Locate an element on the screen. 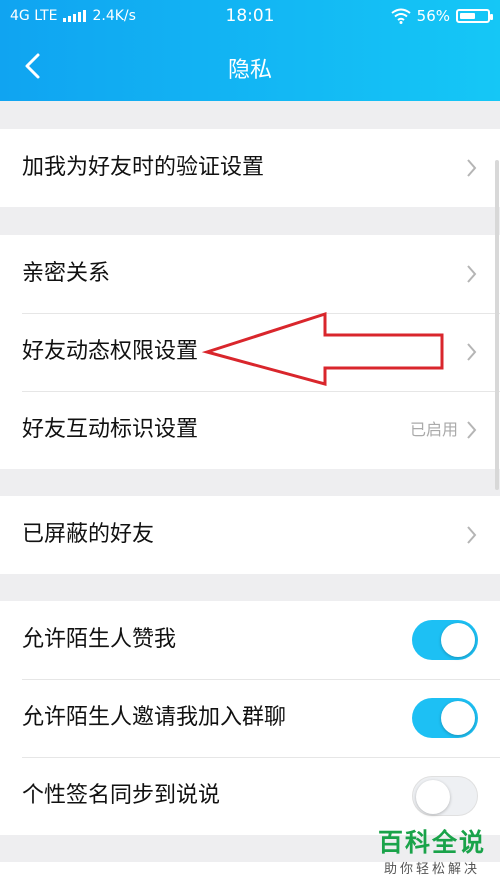 This screenshot has height=889, width=500. battery-icon is located at coordinates (474, 16).